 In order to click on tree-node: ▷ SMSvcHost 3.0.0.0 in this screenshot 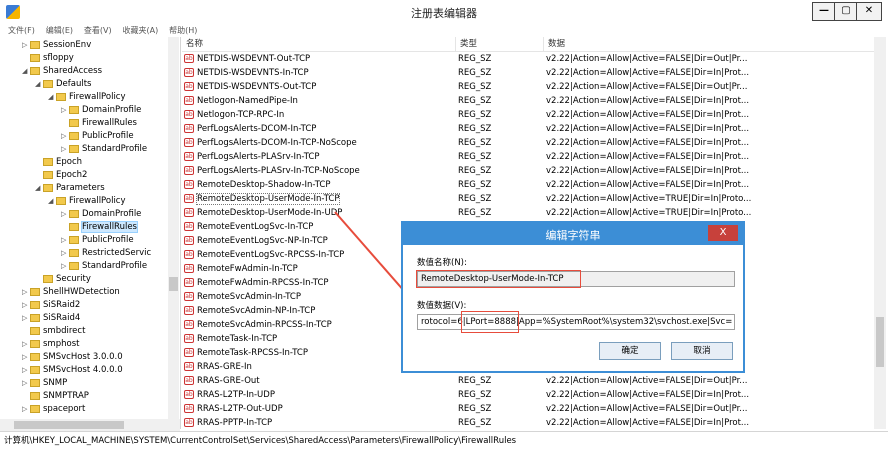, I will do `click(72, 357)`.